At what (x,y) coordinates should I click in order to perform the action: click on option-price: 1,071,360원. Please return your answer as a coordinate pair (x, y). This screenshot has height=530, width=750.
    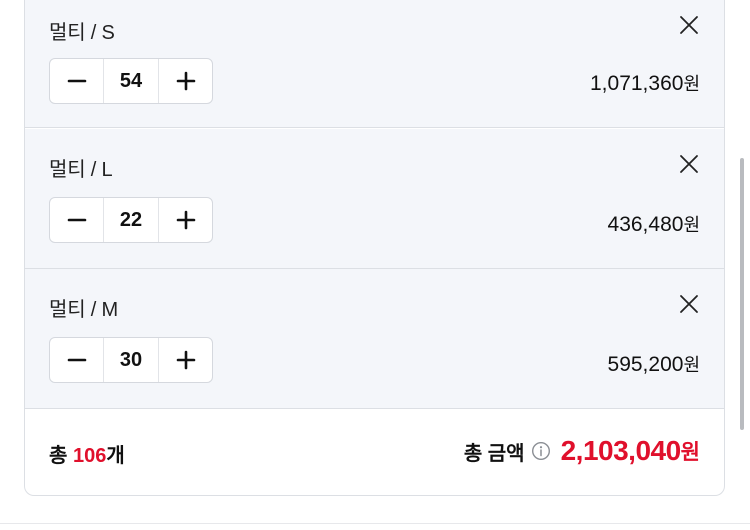
    Looking at the image, I should click on (645, 83).